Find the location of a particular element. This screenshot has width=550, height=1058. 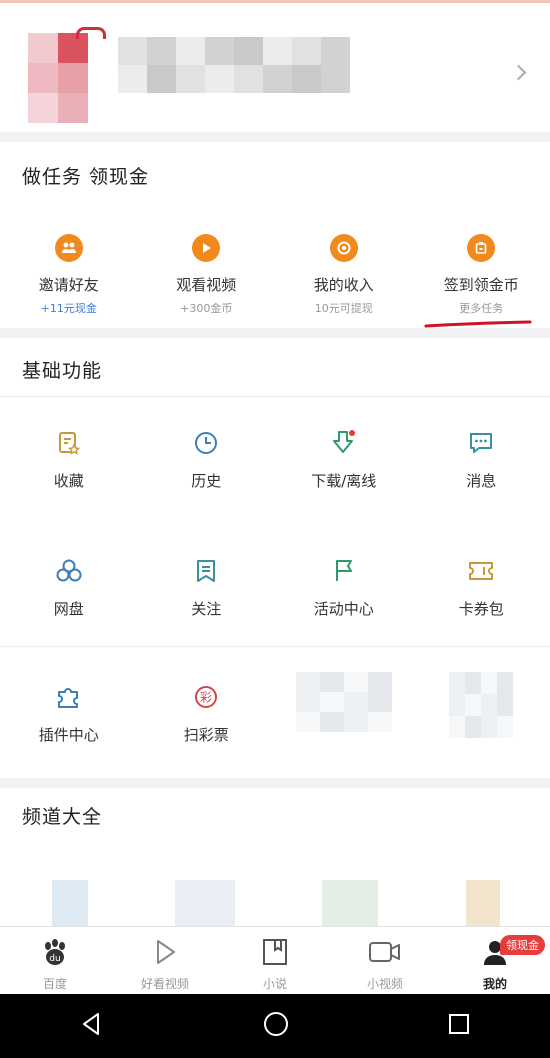

back-icon is located at coordinates (92, 1026).